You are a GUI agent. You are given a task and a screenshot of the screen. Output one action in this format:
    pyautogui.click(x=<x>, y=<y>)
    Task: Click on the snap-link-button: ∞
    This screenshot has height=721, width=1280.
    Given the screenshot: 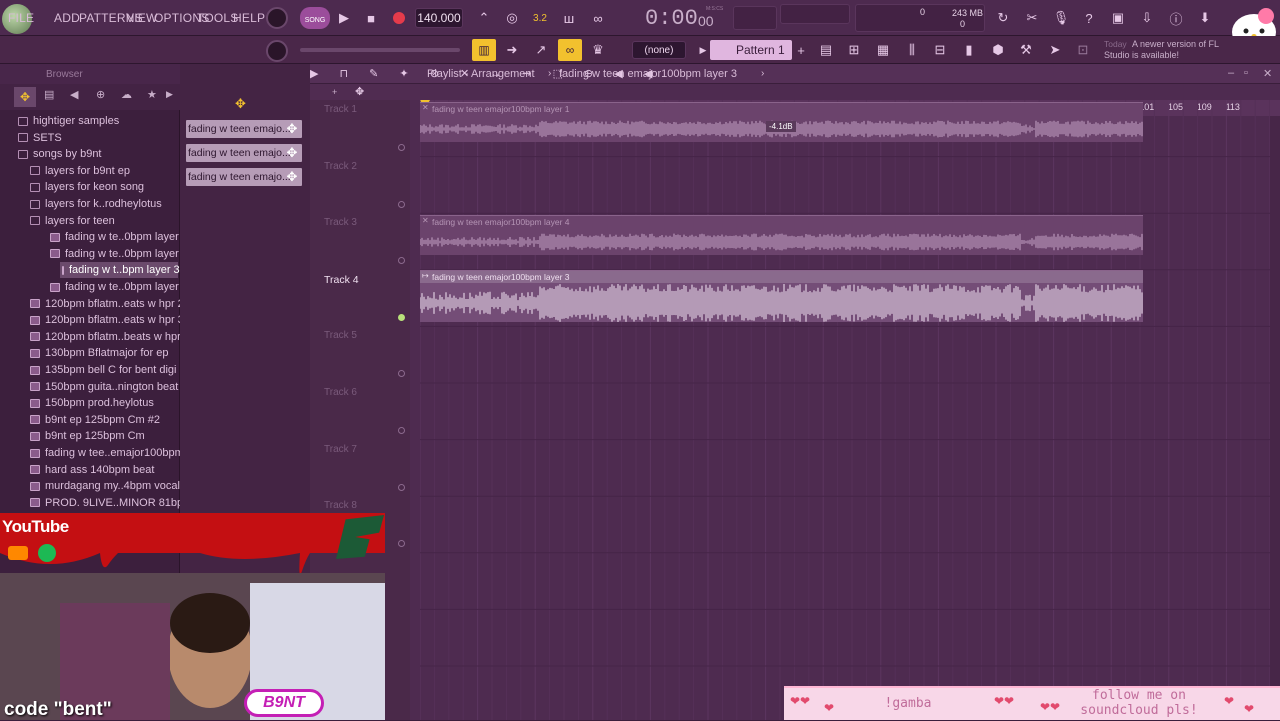 What is the action you would take?
    pyautogui.click(x=570, y=50)
    